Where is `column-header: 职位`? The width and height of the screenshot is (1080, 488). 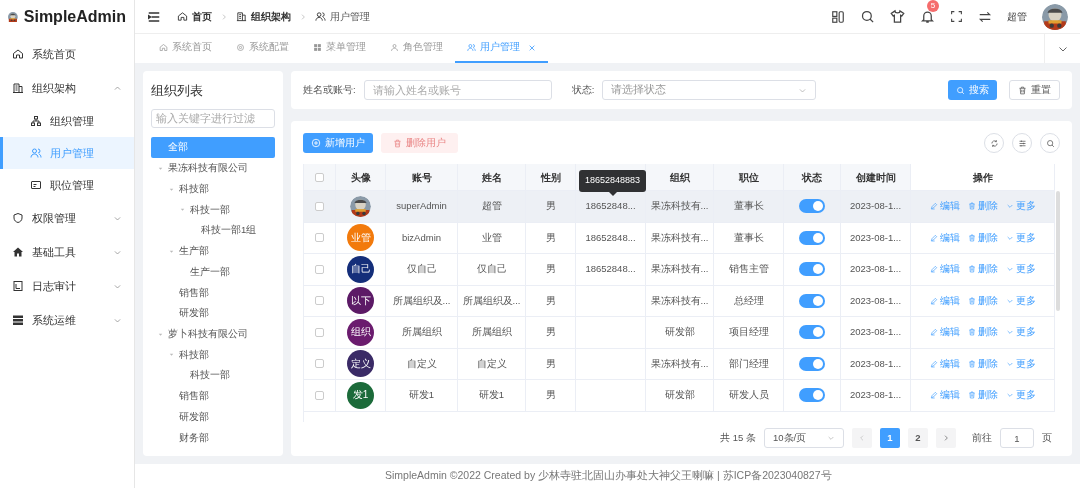
column-header: 职位 is located at coordinates (748, 177).